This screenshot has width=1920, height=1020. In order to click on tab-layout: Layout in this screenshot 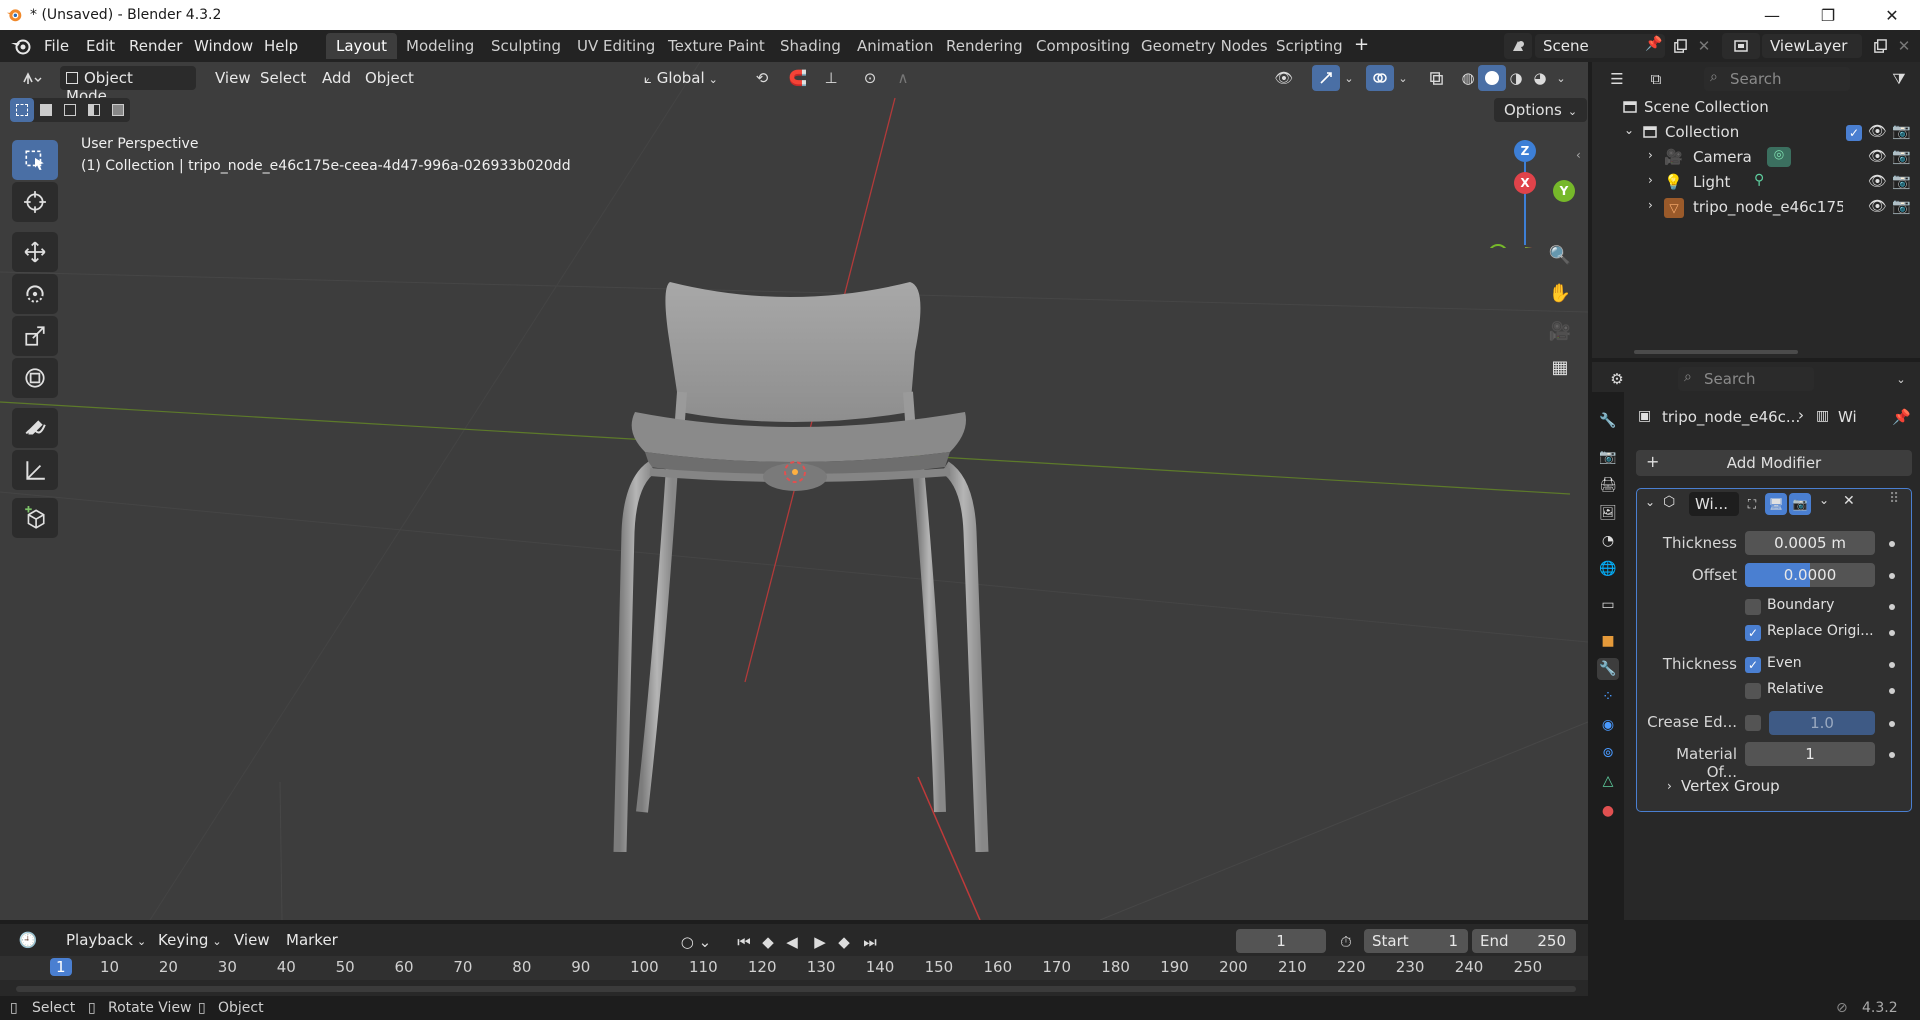, I will do `click(361, 46)`.